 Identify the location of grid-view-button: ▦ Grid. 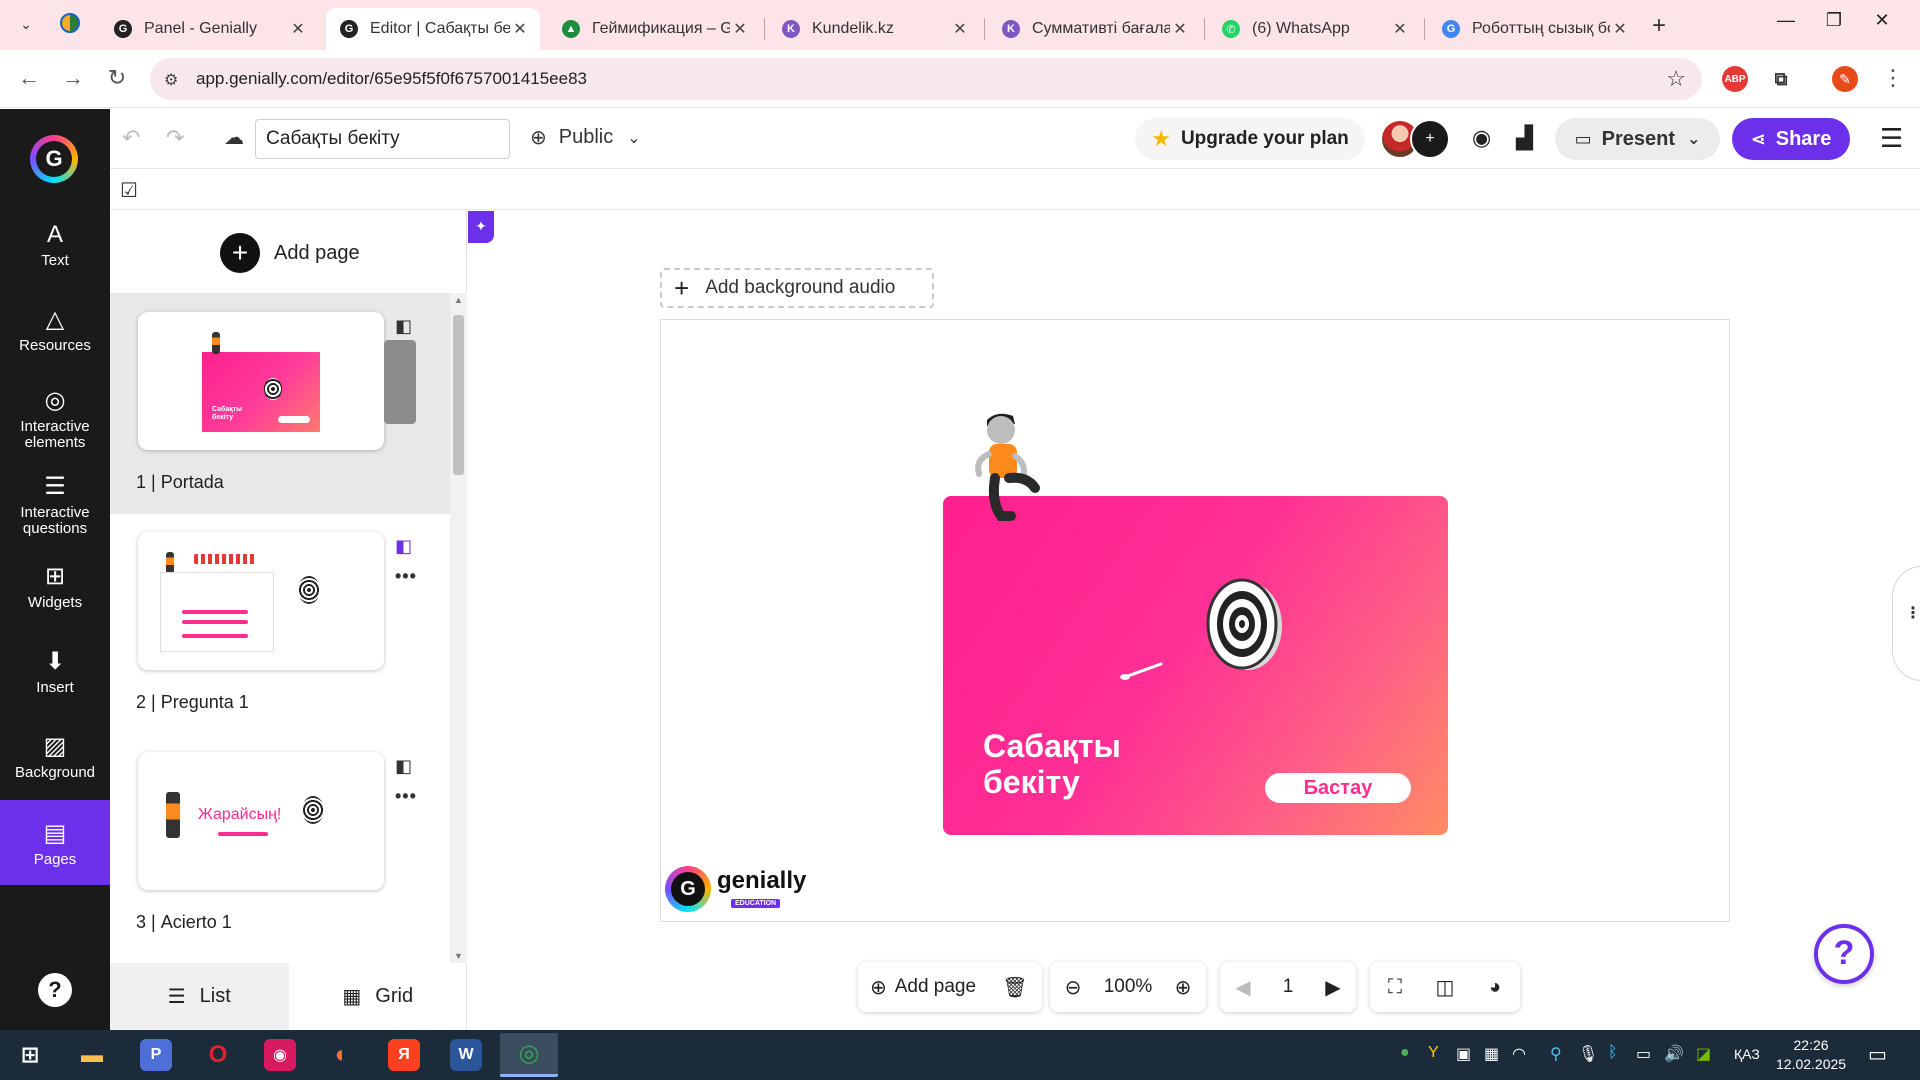
(378, 996).